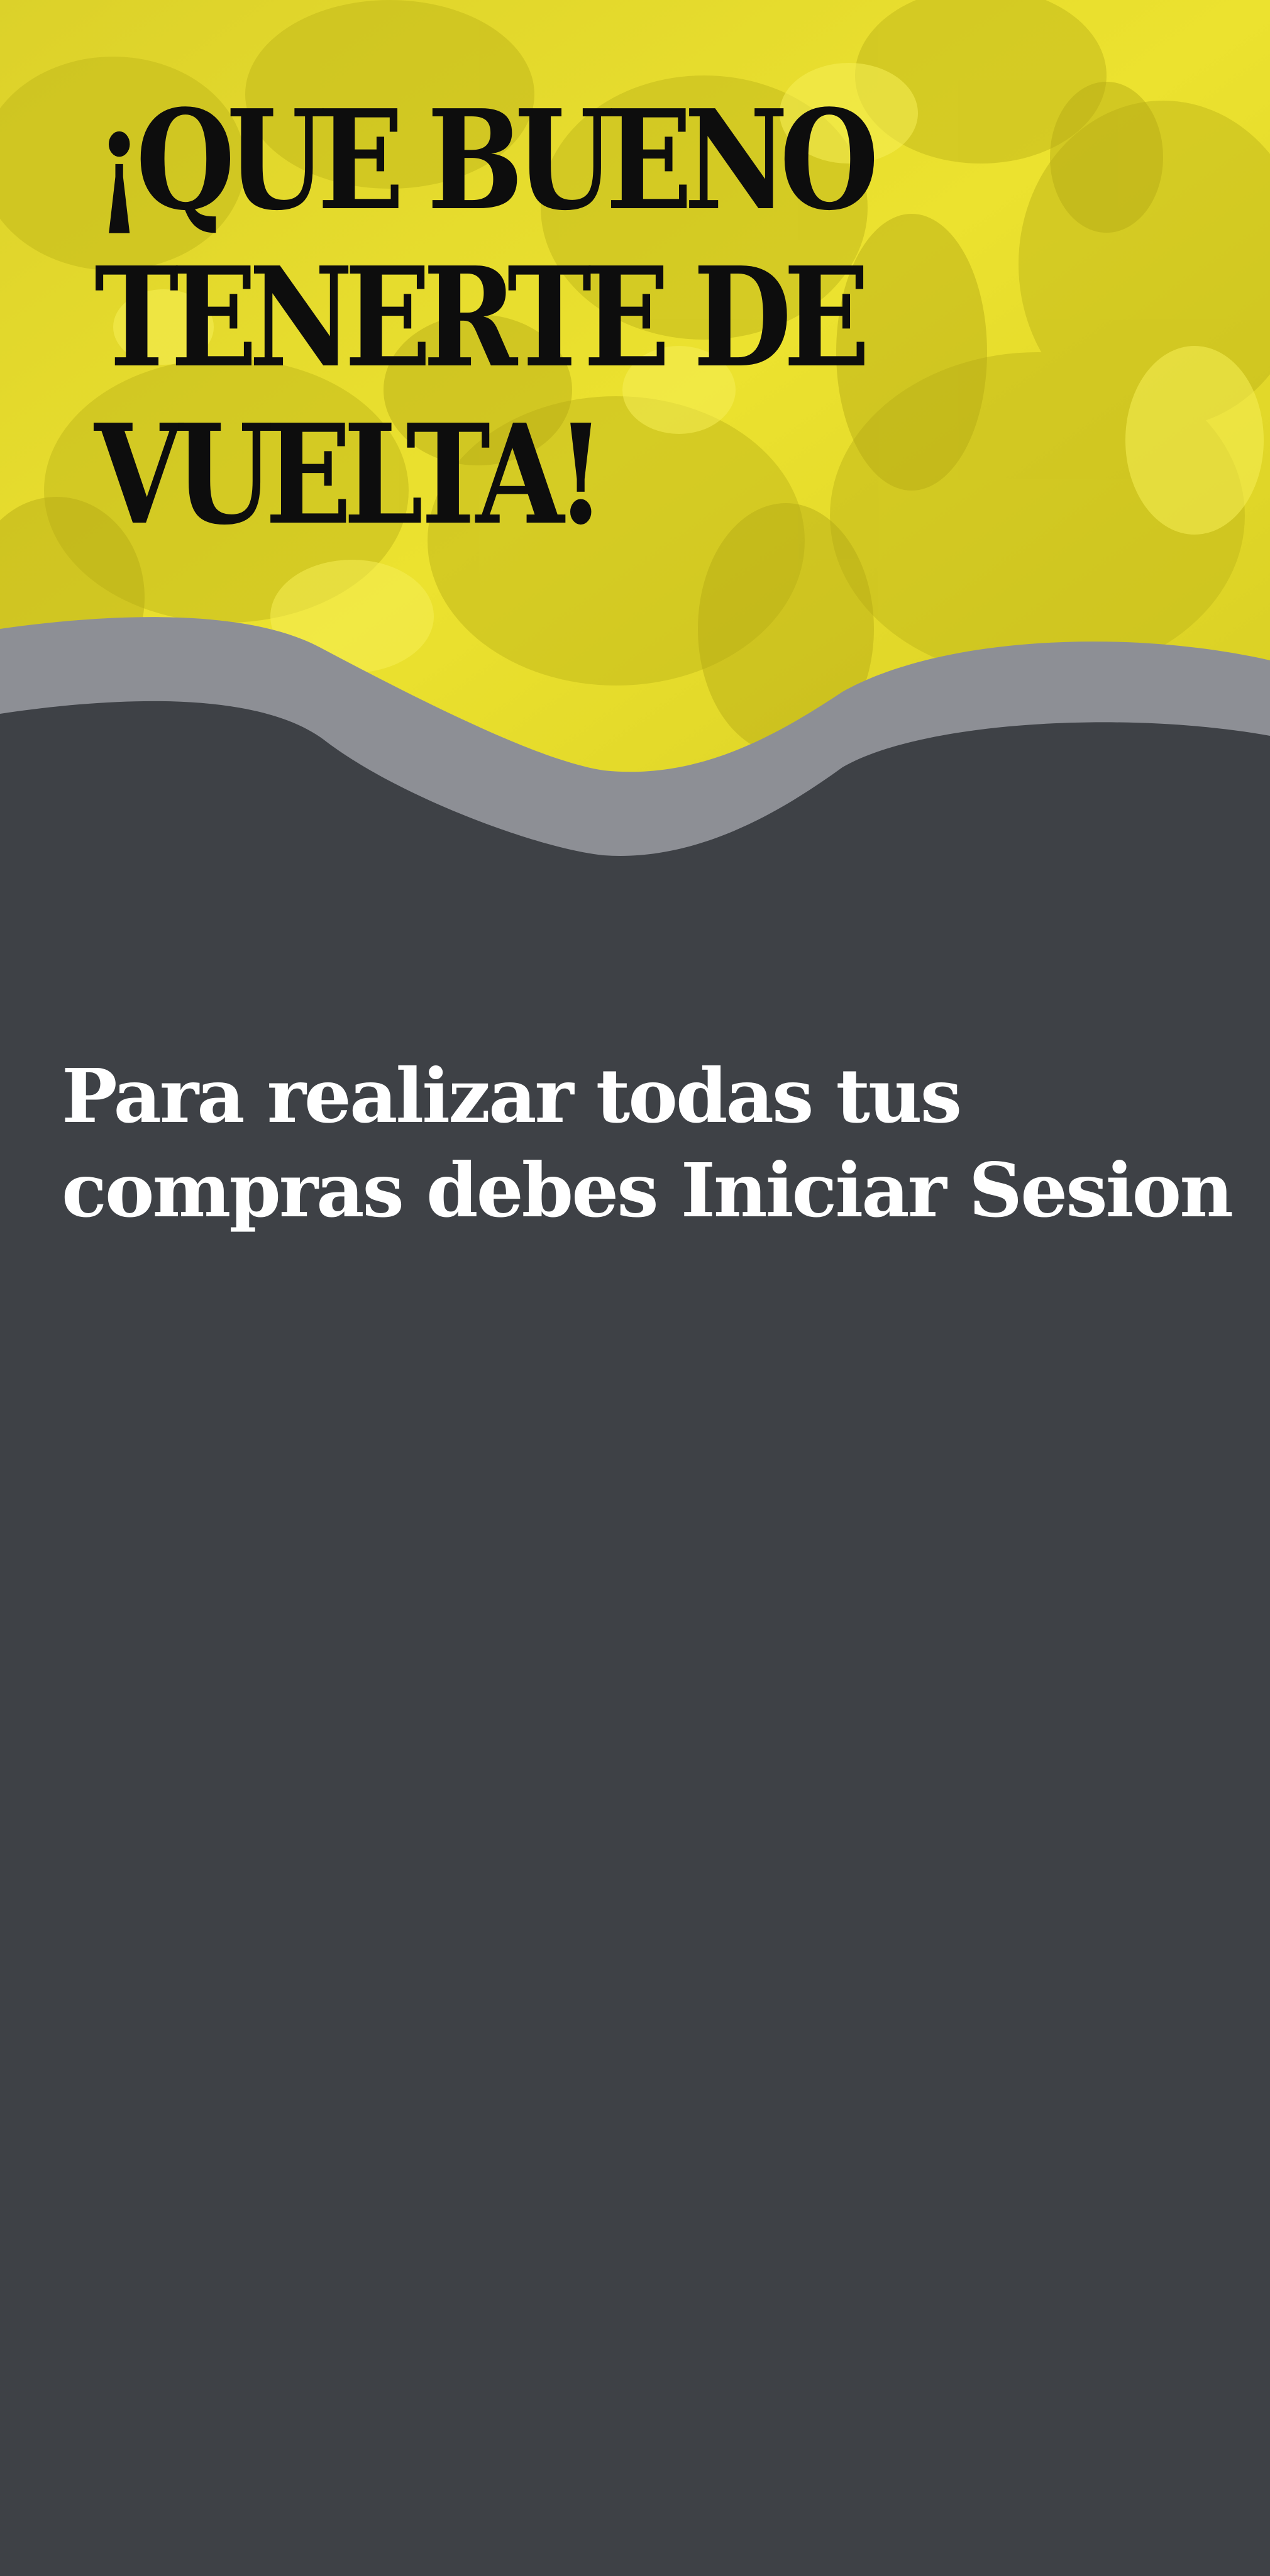 This screenshot has height=2576, width=1270. Describe the element at coordinates (648, 1190) in the screenshot. I see `message-line: compras debes Iniciar Sesion` at that location.